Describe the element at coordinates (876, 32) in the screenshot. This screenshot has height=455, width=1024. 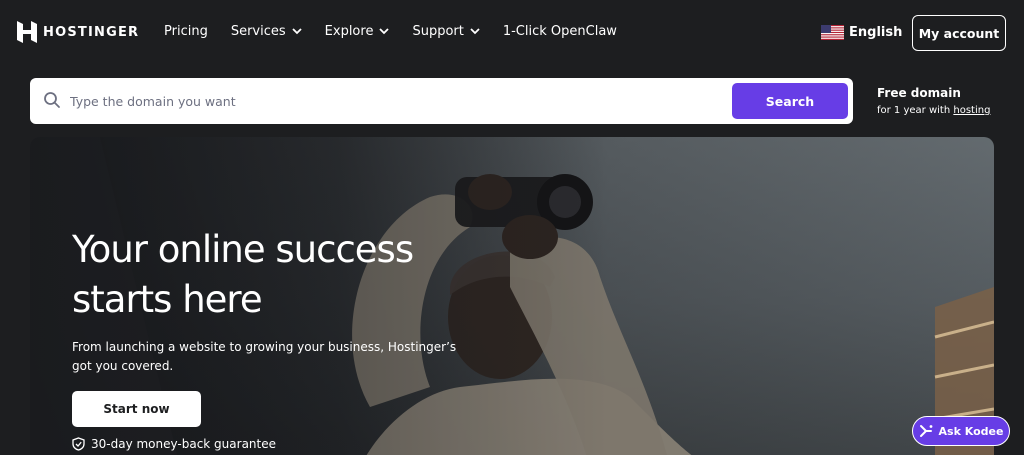
I see `language-label: English` at that location.